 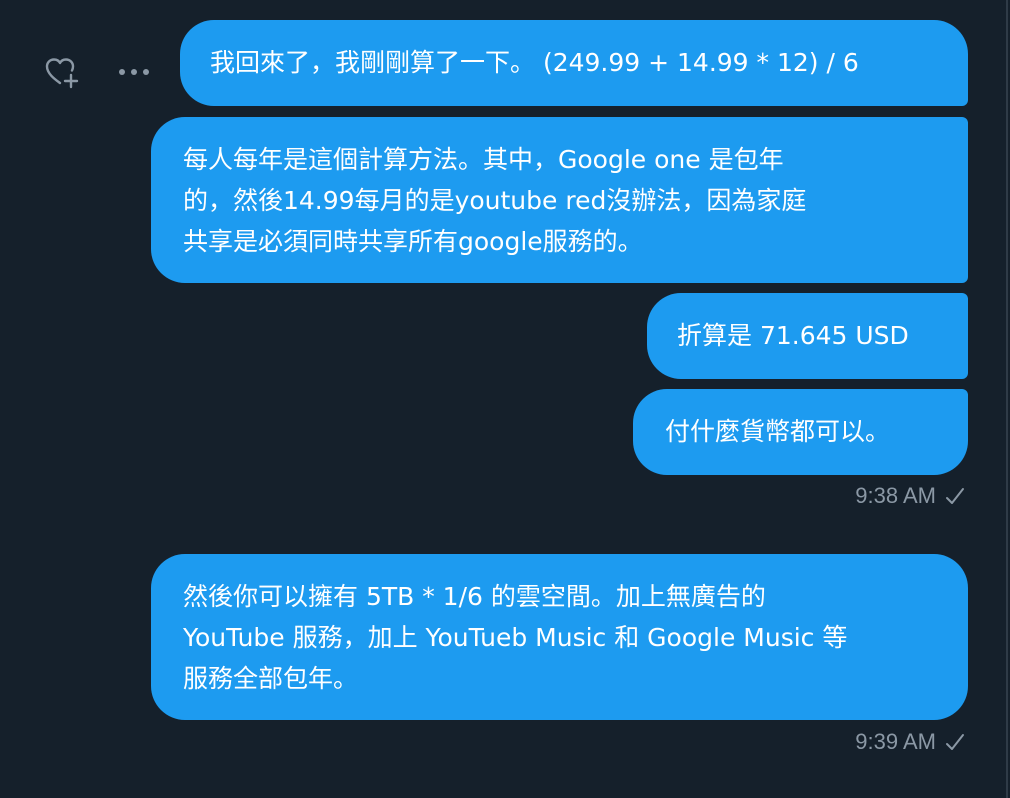 I want to click on message-bubble: 我回來了，我剛剛算了一下。 (249.99 + 14.99 * 12) / 6, so click(x=574, y=63).